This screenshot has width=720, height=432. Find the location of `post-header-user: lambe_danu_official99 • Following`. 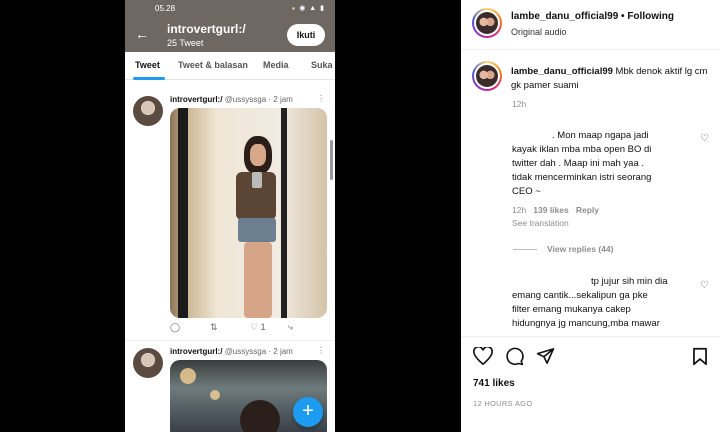

post-header-user: lambe_danu_official99 • Following is located at coordinates (592, 16).